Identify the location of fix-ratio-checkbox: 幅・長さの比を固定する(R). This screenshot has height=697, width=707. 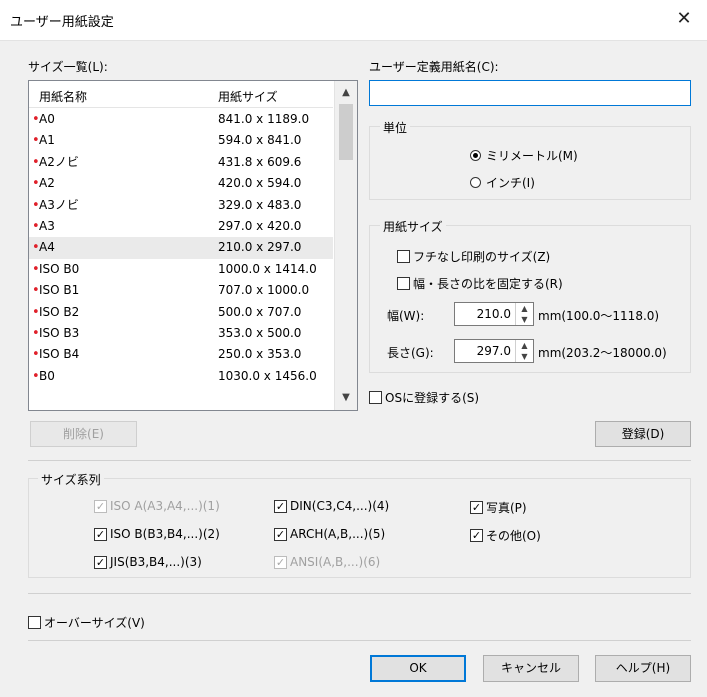
(480, 283).